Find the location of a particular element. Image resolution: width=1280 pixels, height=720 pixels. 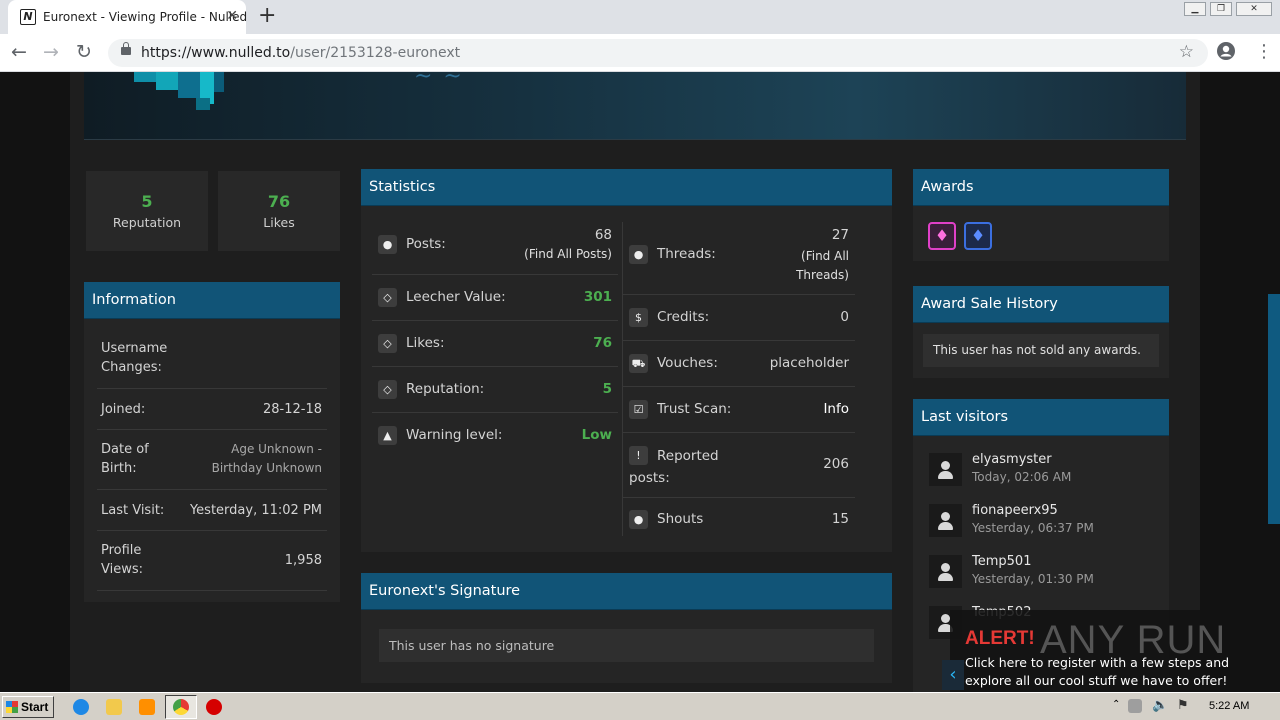

stat-row-warning-level: ▲ Warning level: Low is located at coordinates (495, 436).